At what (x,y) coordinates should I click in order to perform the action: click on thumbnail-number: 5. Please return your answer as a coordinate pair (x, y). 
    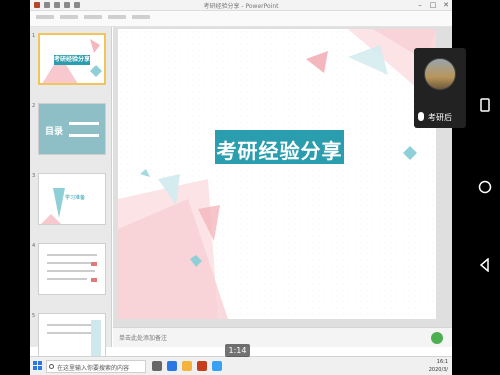
    Looking at the image, I should click on (34, 316).